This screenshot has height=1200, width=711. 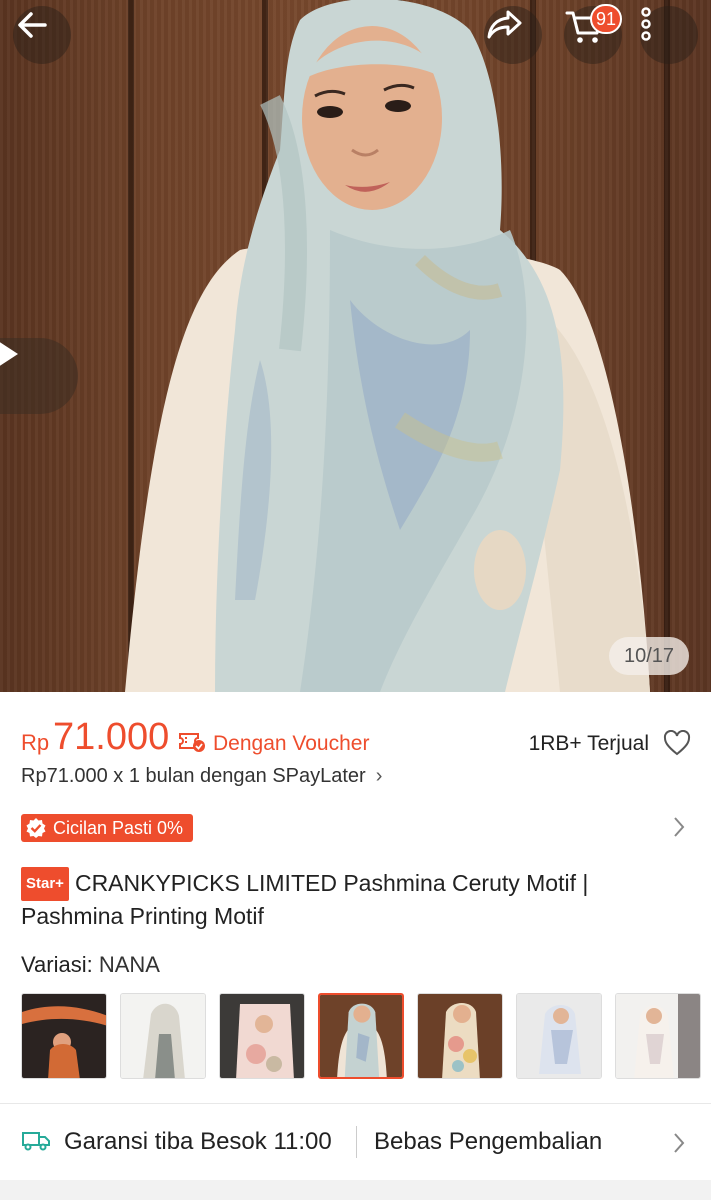 I want to click on star-plus-badge: Star+, so click(x=45, y=884).